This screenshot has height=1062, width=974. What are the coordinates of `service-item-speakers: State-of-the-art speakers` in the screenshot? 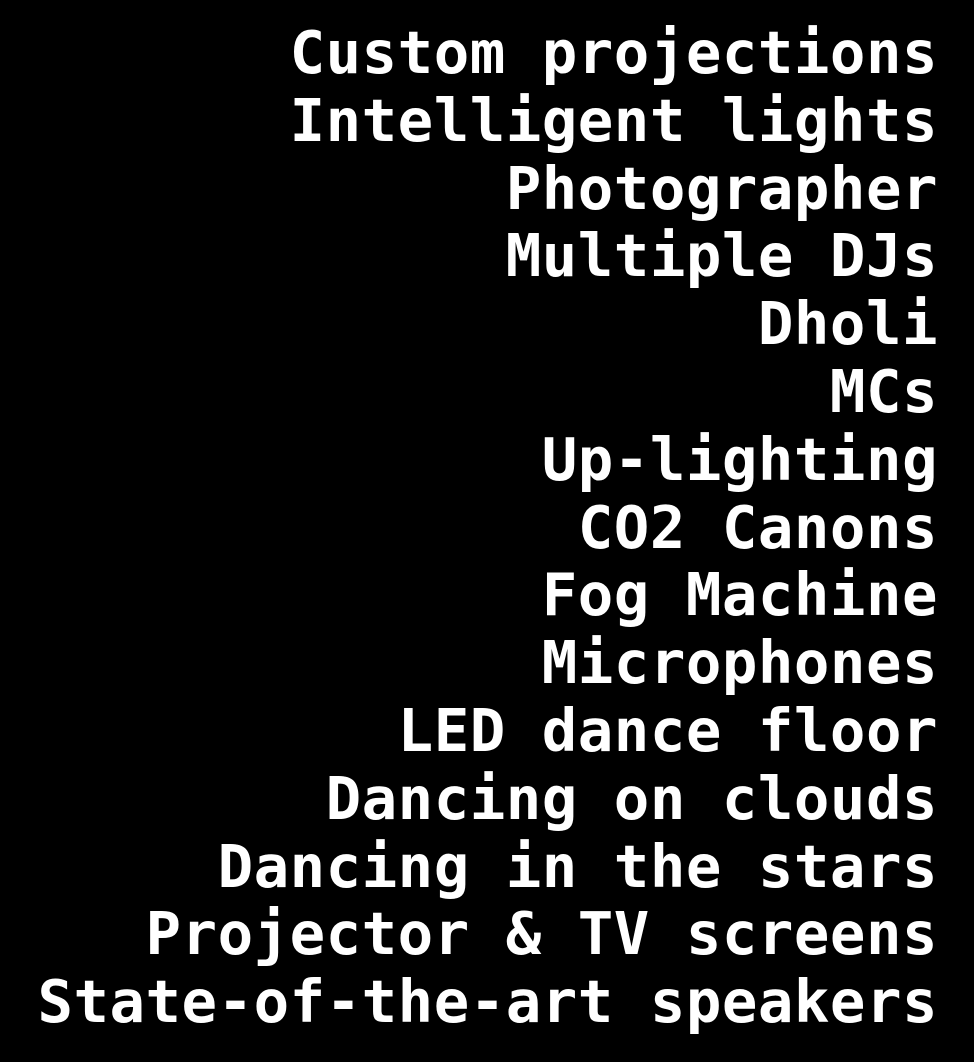 It's located at (487, 1002).